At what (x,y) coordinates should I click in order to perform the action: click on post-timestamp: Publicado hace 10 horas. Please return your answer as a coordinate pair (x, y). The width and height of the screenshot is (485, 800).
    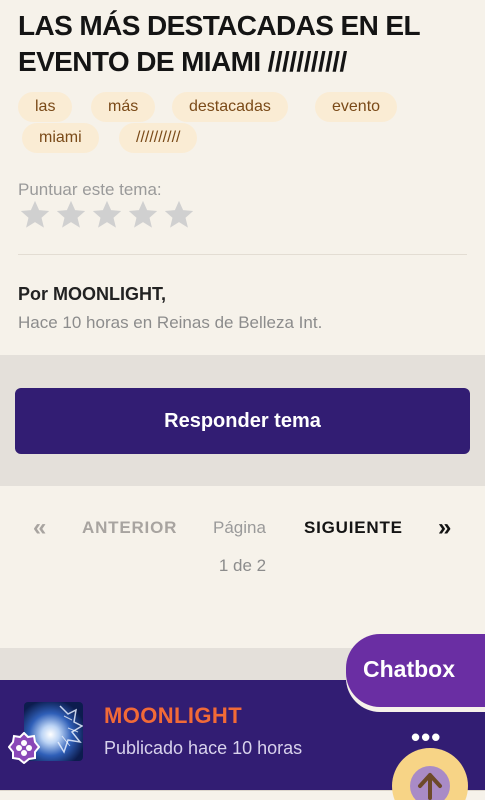
    Looking at the image, I should click on (203, 748).